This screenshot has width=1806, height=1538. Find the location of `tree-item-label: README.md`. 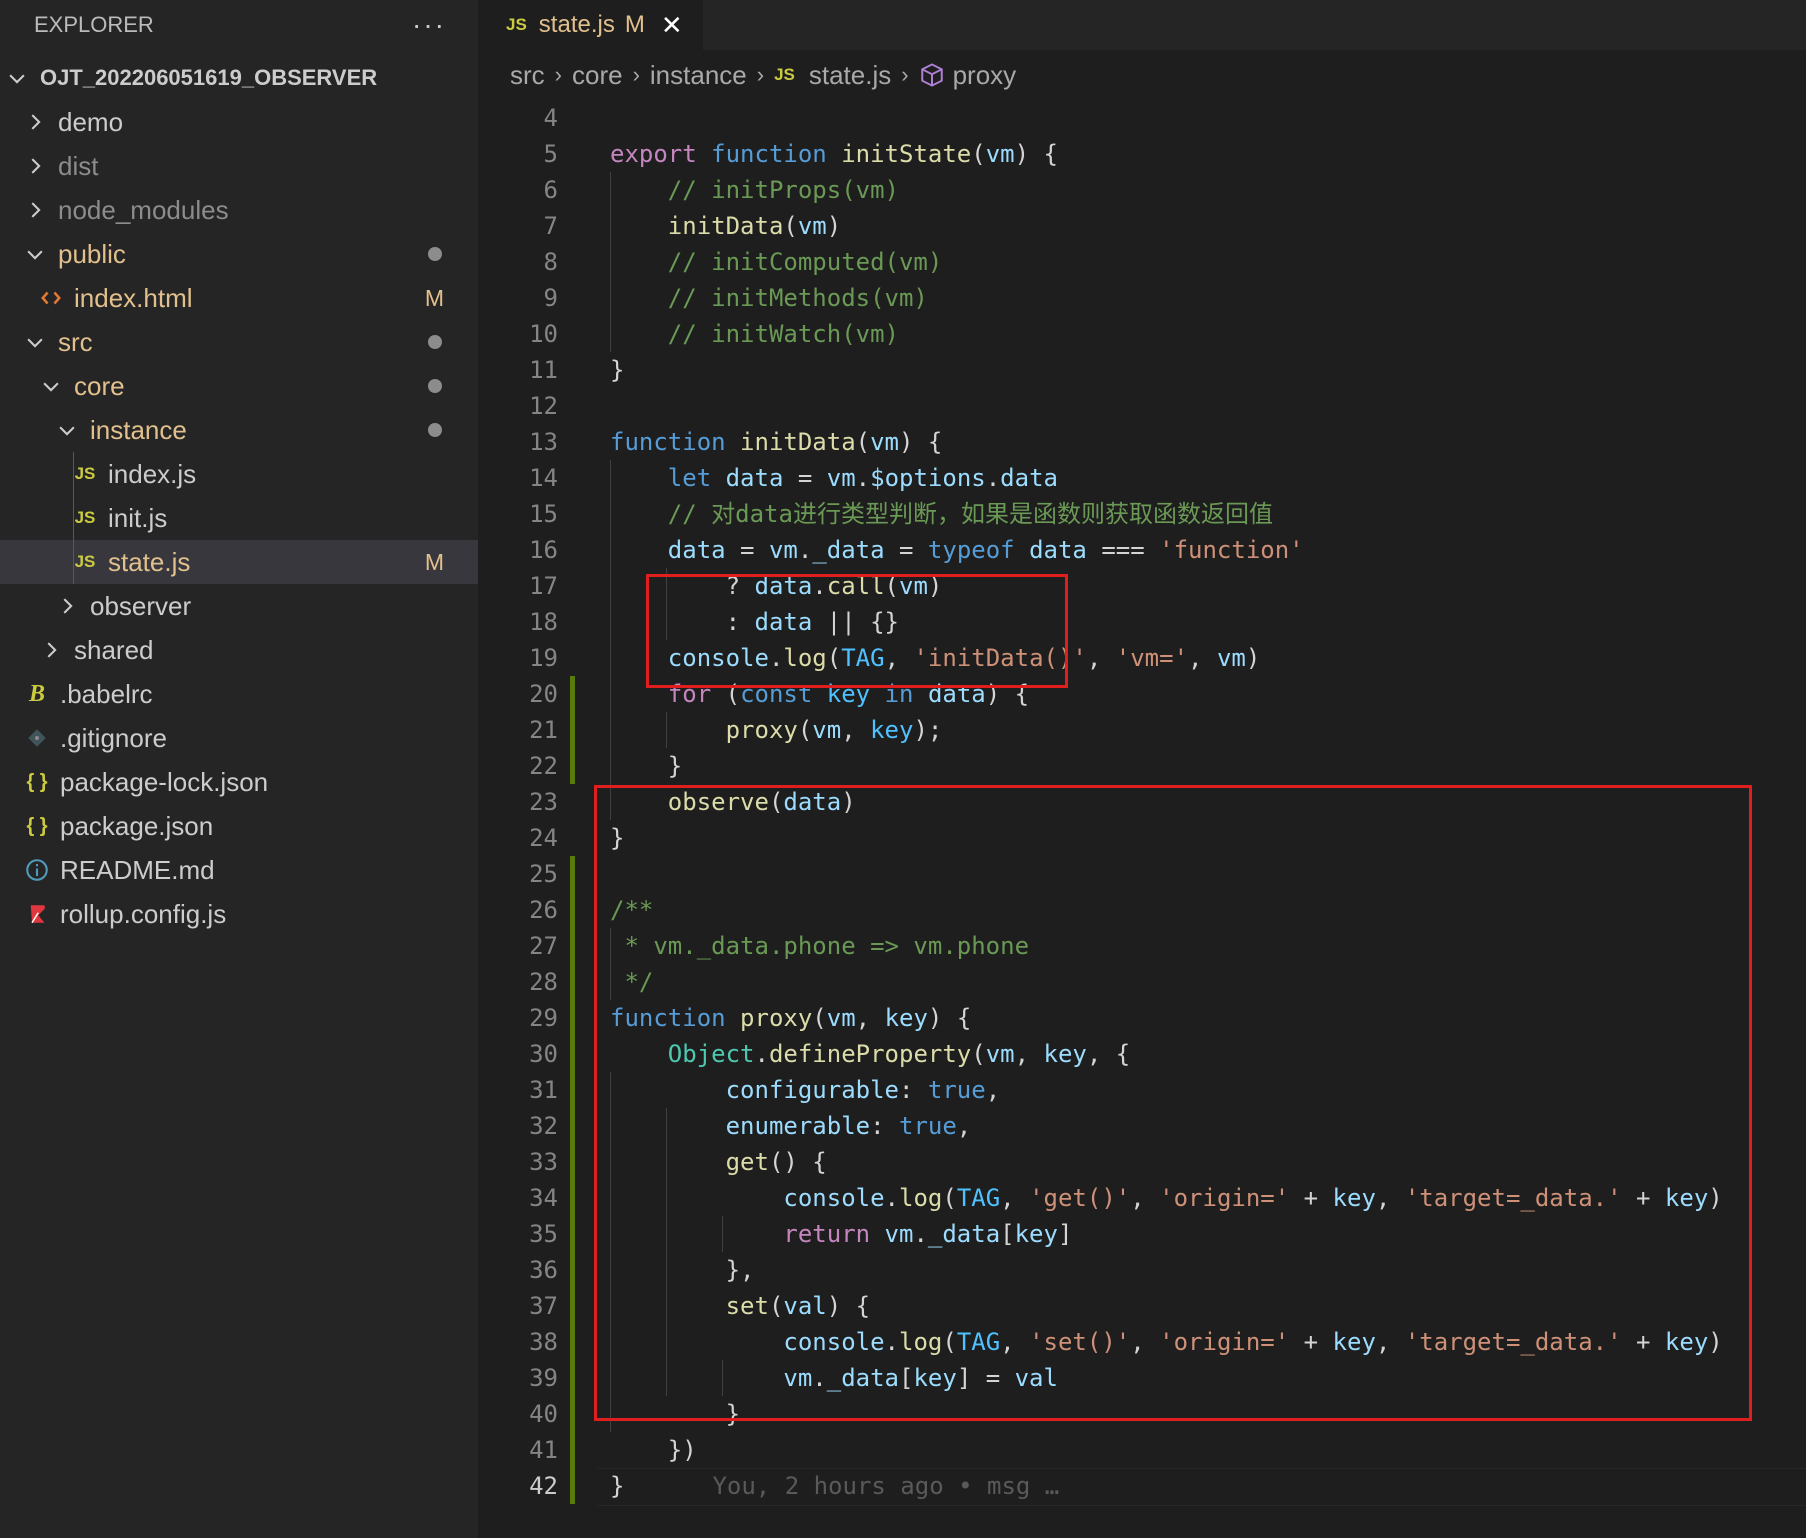

tree-item-label: README.md is located at coordinates (137, 869).